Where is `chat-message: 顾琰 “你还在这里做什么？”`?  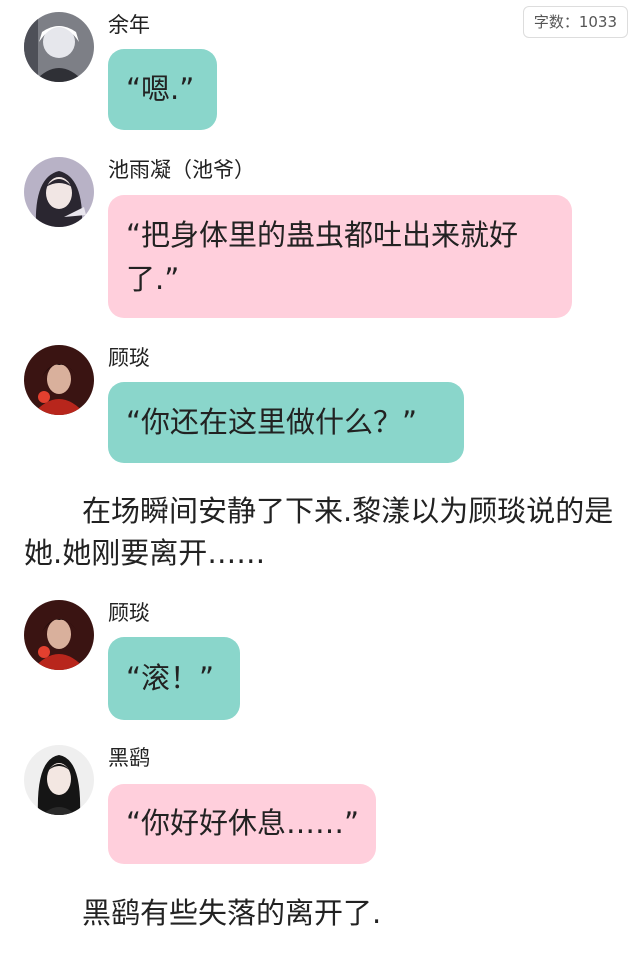
chat-message: 顾琰 “你还在这里做什么？” is located at coordinates (320, 405).